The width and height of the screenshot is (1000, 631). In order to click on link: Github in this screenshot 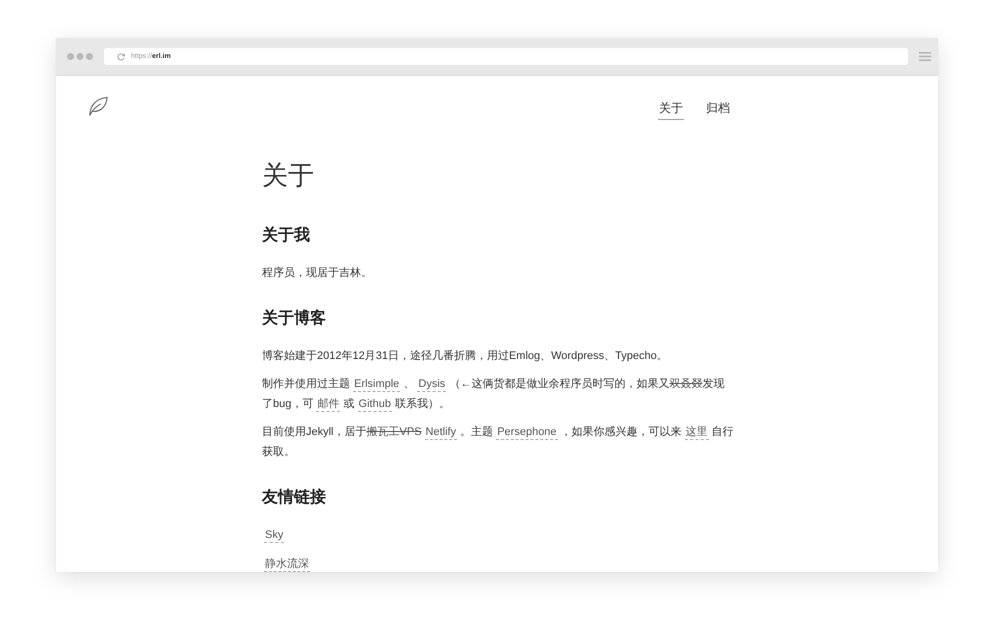, I will do `click(375, 405)`.